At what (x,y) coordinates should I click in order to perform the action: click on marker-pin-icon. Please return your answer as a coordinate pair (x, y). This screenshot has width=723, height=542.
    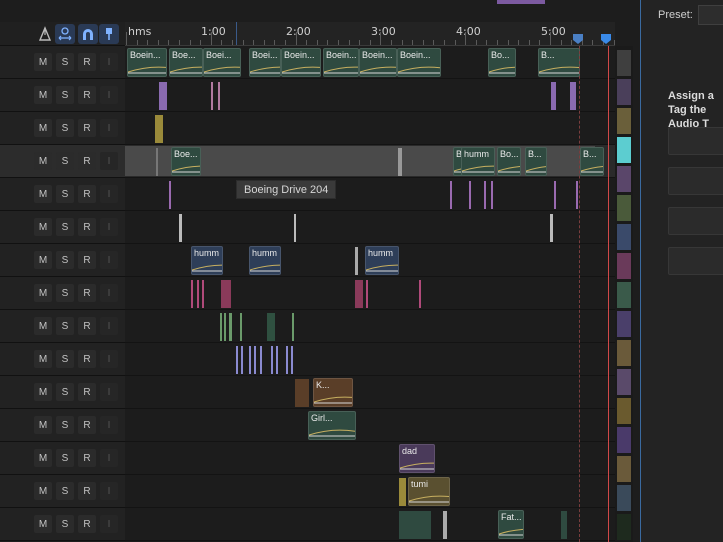
    Looking at the image, I should click on (109, 34).